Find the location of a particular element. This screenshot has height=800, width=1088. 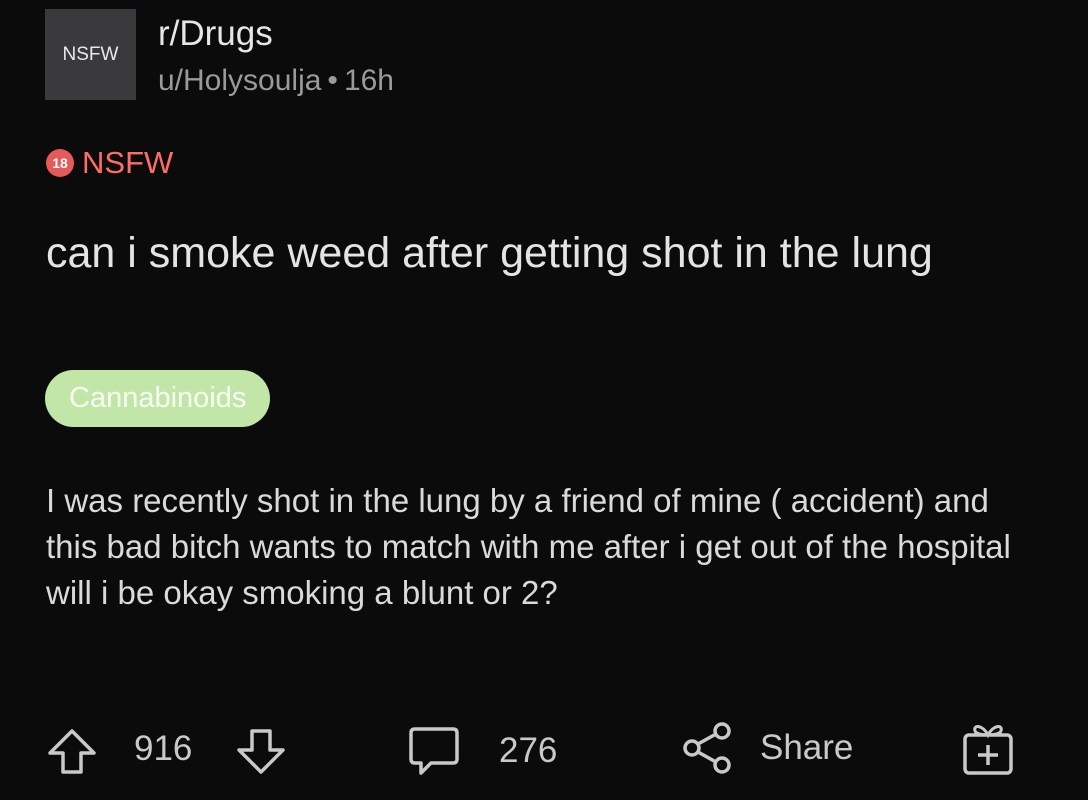

share-icon is located at coordinates (707, 748).